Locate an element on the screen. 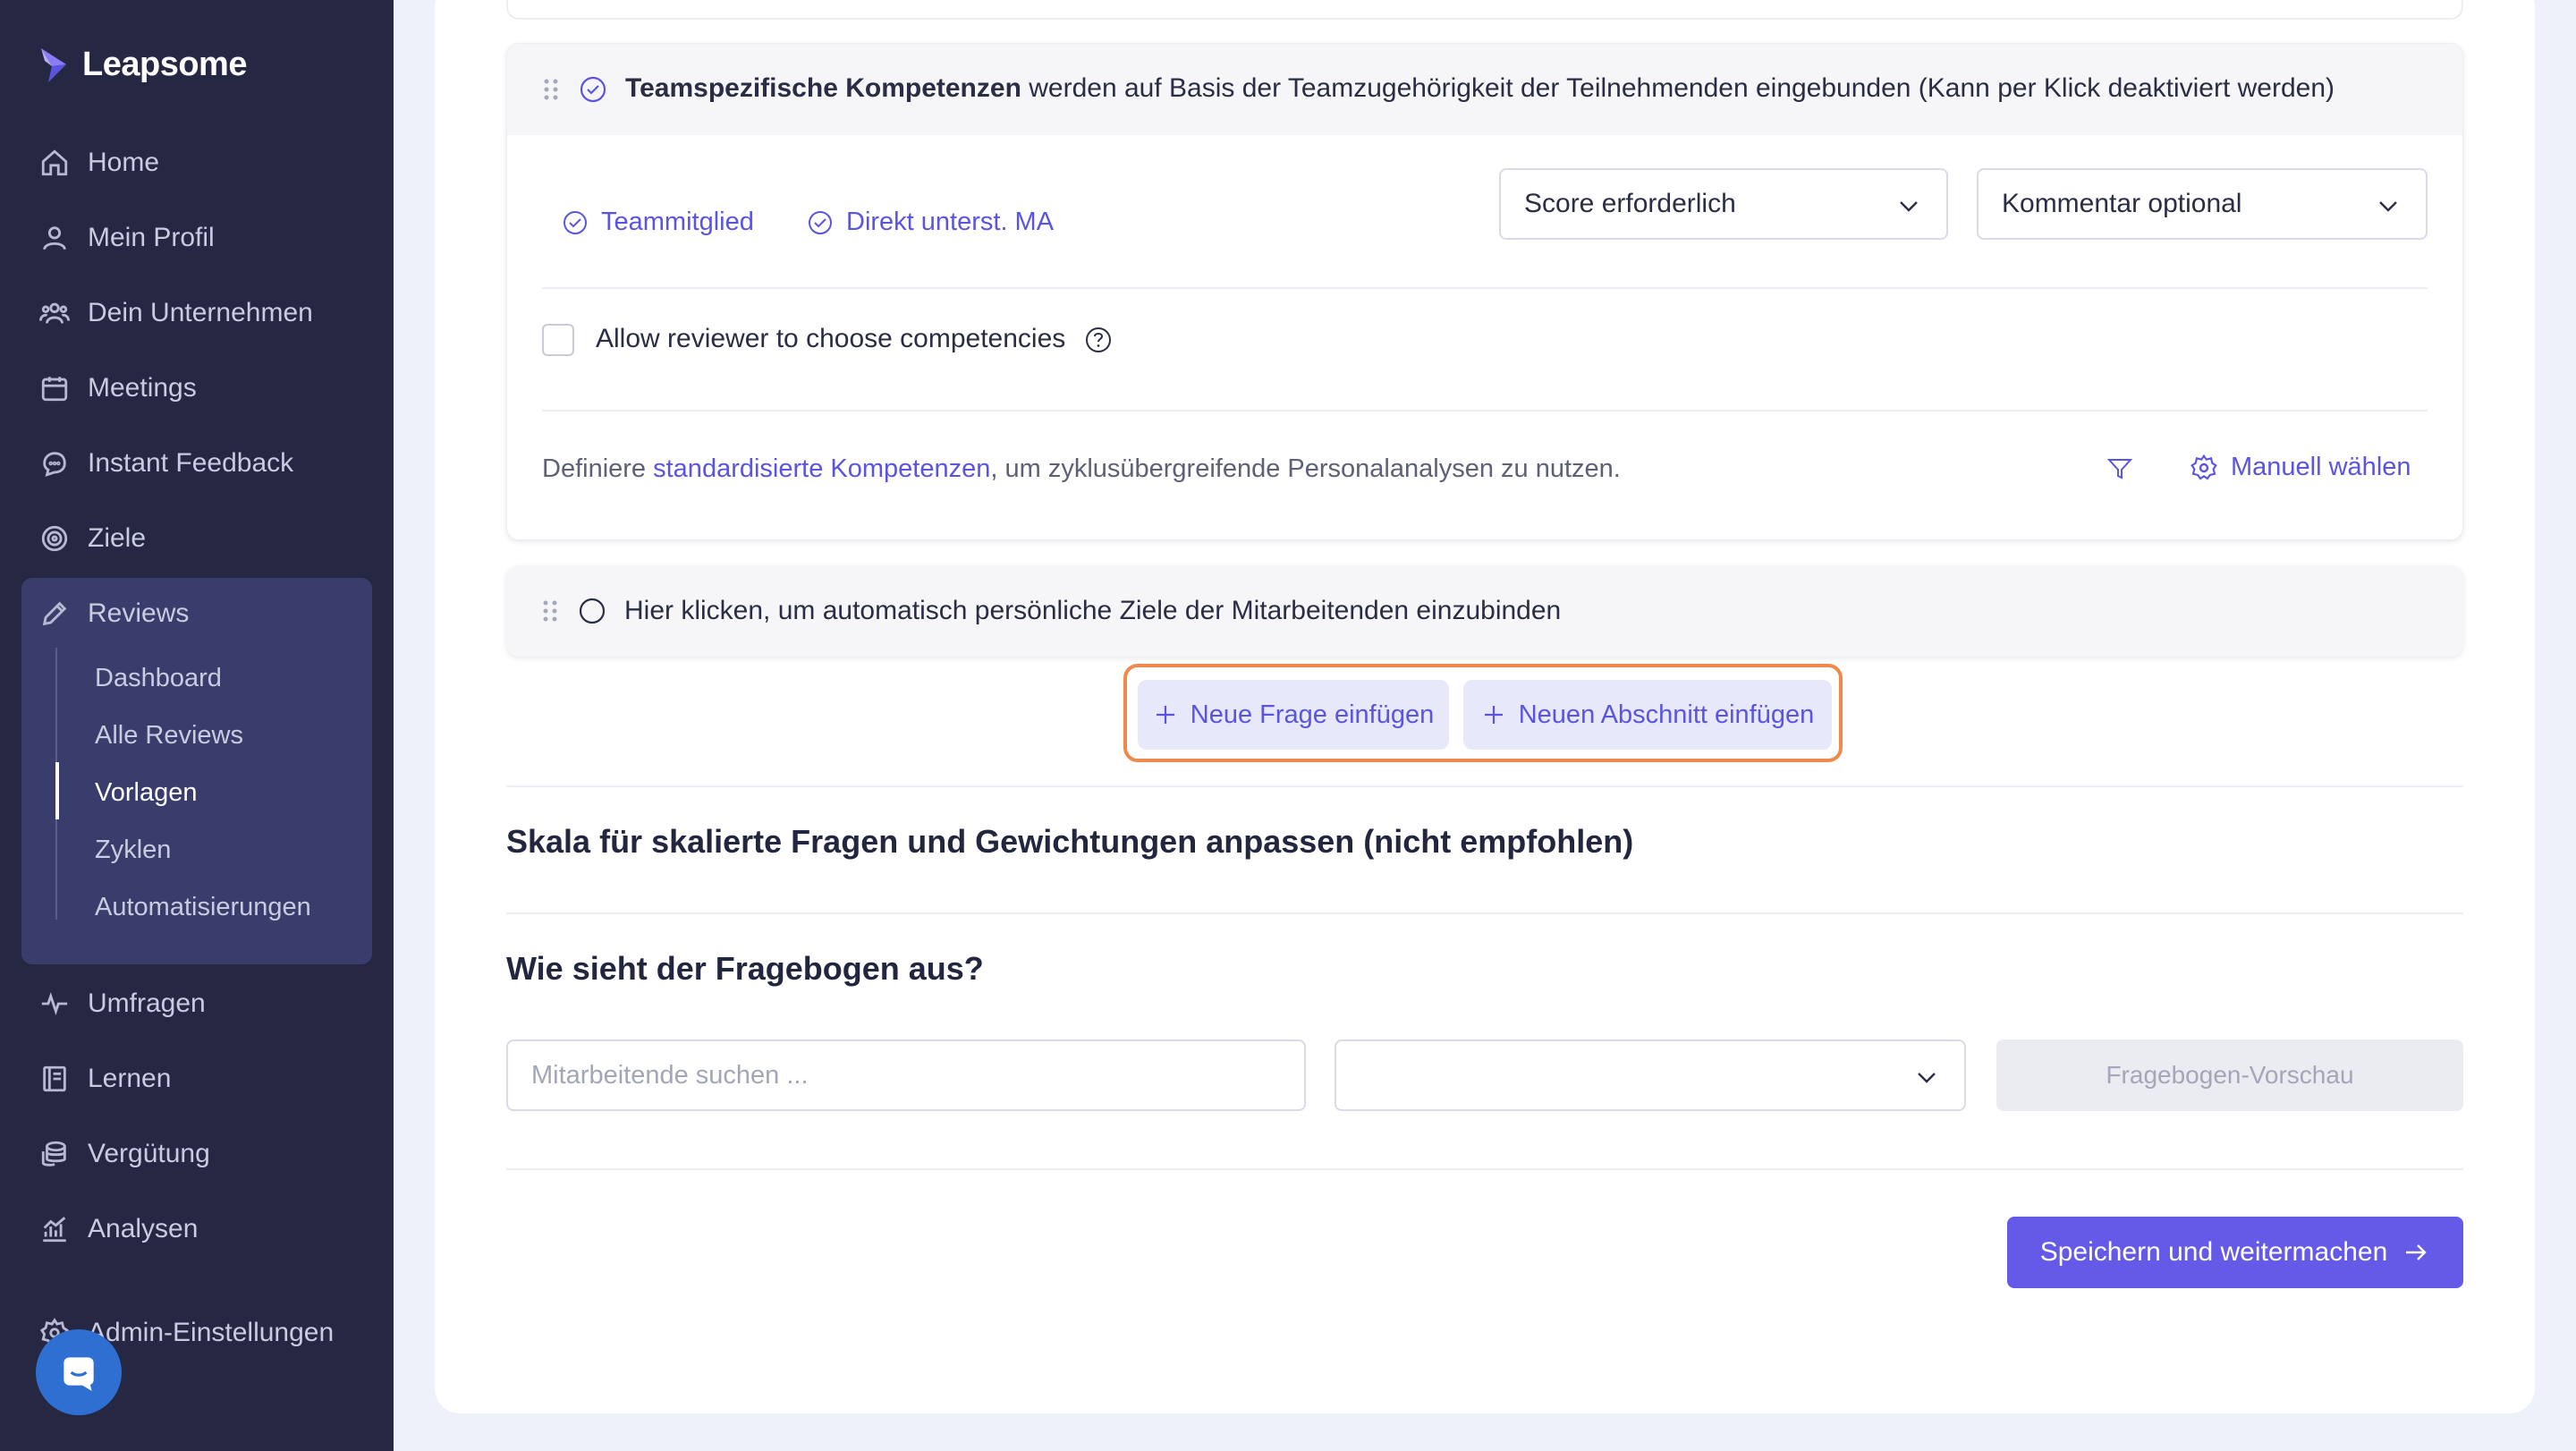 The height and width of the screenshot is (1451, 2576). previous-section-edge is located at coordinates (1484, 10).